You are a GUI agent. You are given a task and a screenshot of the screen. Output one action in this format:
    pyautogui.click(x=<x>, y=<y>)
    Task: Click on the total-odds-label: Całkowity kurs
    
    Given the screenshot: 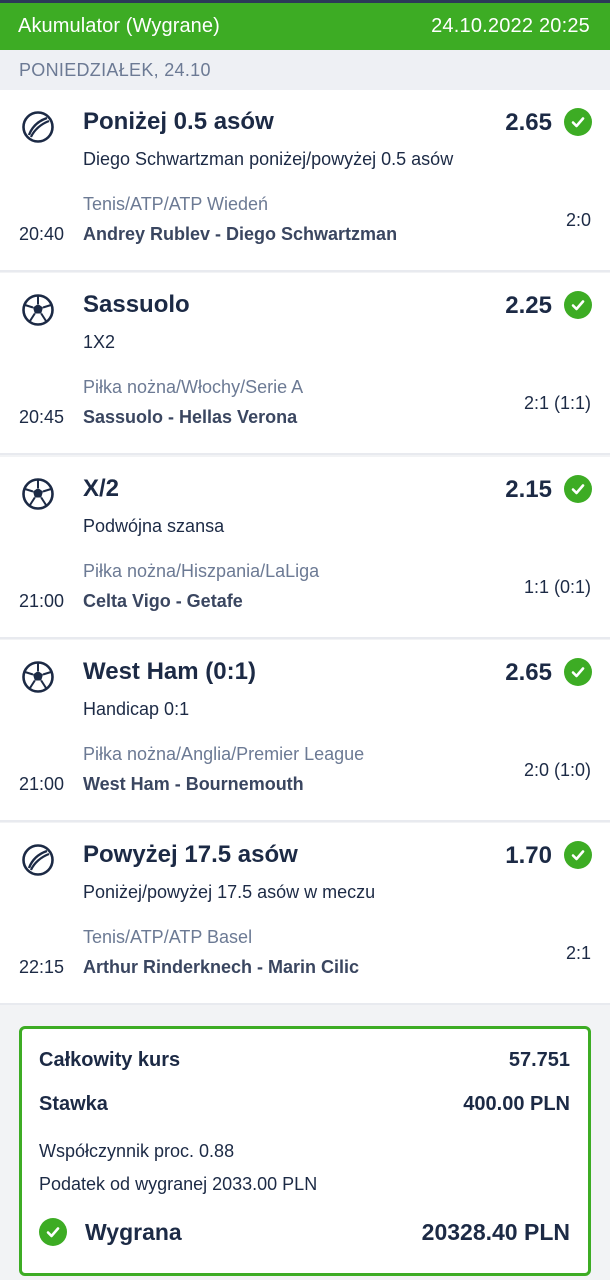 What is the action you would take?
    pyautogui.click(x=110, y=1060)
    